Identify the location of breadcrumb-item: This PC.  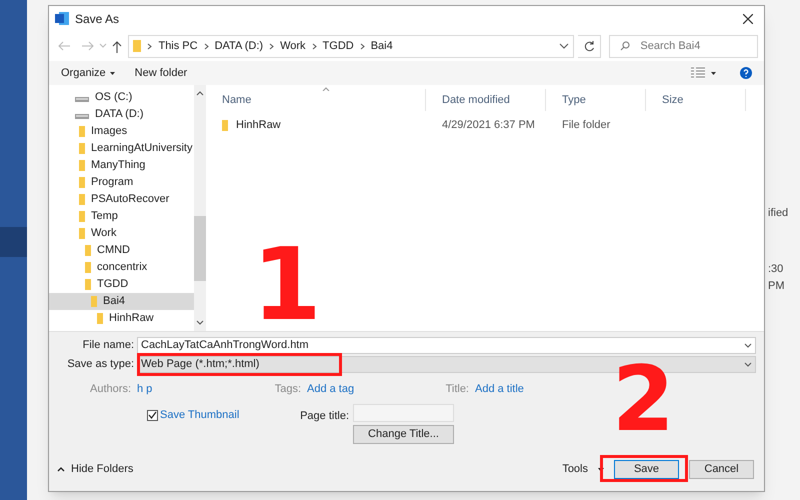
(178, 46).